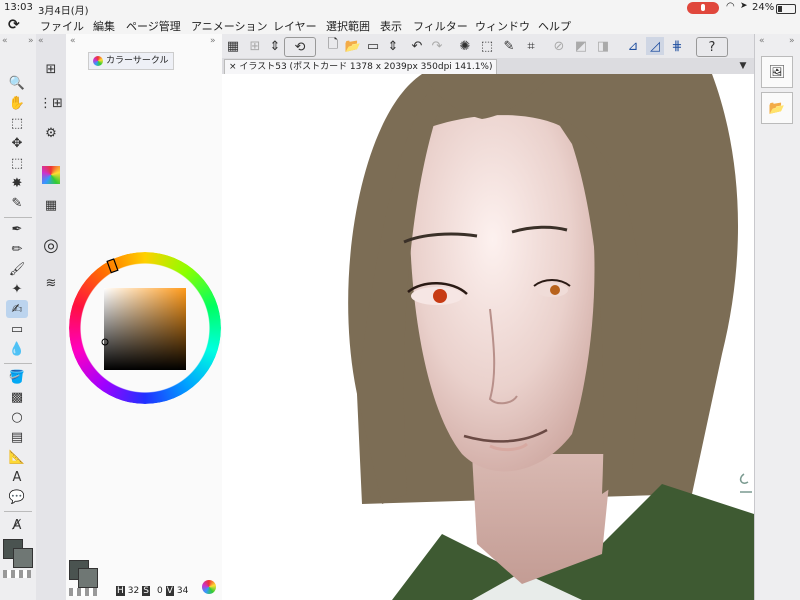 The height and width of the screenshot is (600, 800). What do you see at coordinates (440, 26) in the screenshot?
I see `menu-filter: フィルター` at bounding box center [440, 26].